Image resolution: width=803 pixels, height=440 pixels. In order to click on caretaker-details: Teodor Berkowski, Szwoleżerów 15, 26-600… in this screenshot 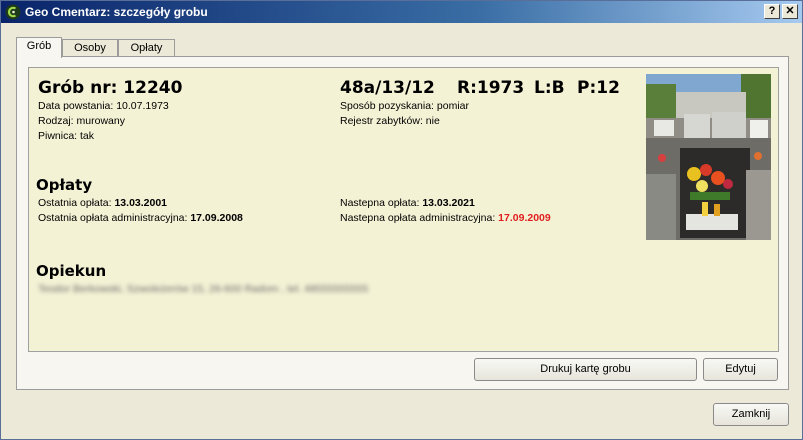, I will do `click(203, 289)`.